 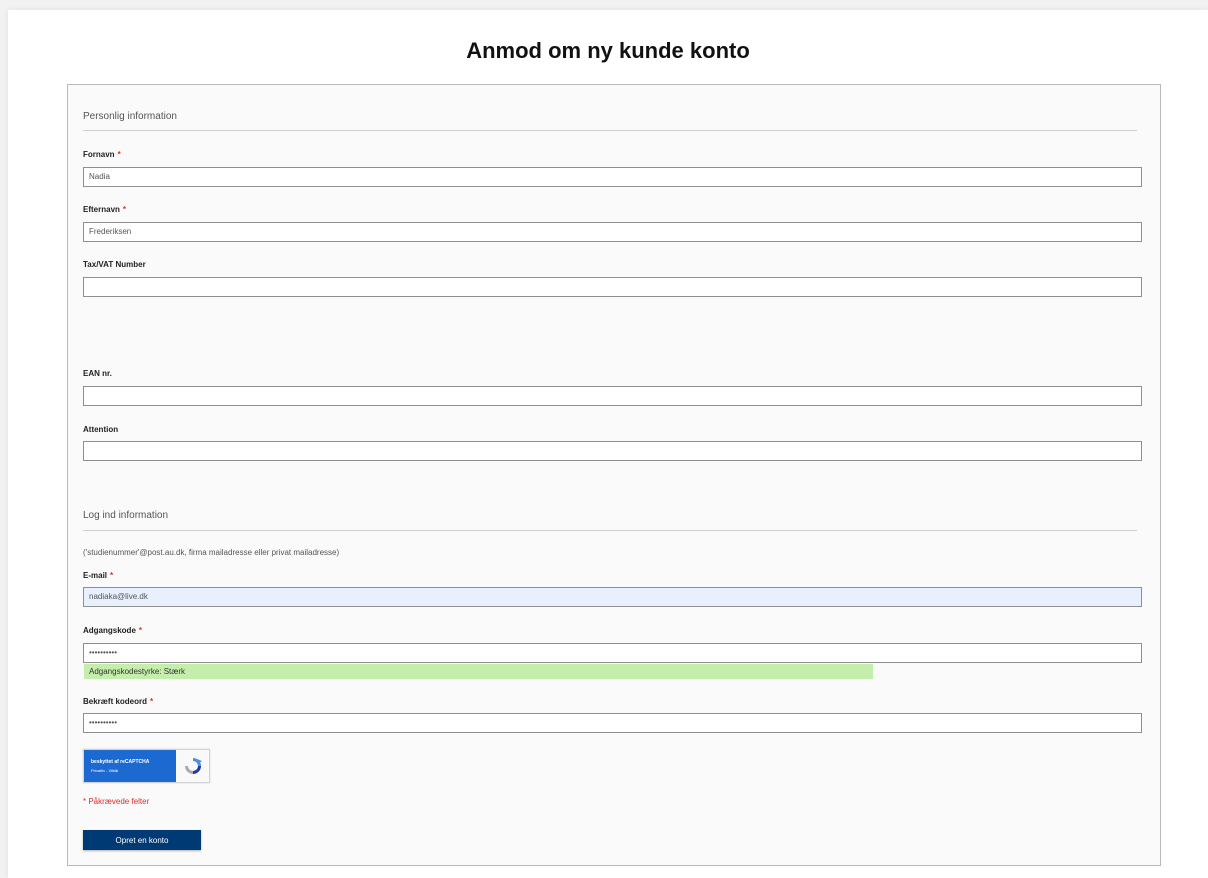 What do you see at coordinates (142, 840) in the screenshot?
I see `create-account-button: Opret en konto` at bounding box center [142, 840].